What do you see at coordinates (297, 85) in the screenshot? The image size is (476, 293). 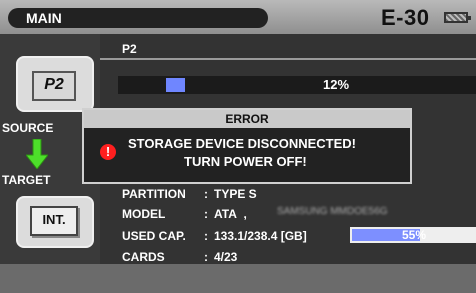 I see `copy-progress-bar: 12%` at bounding box center [297, 85].